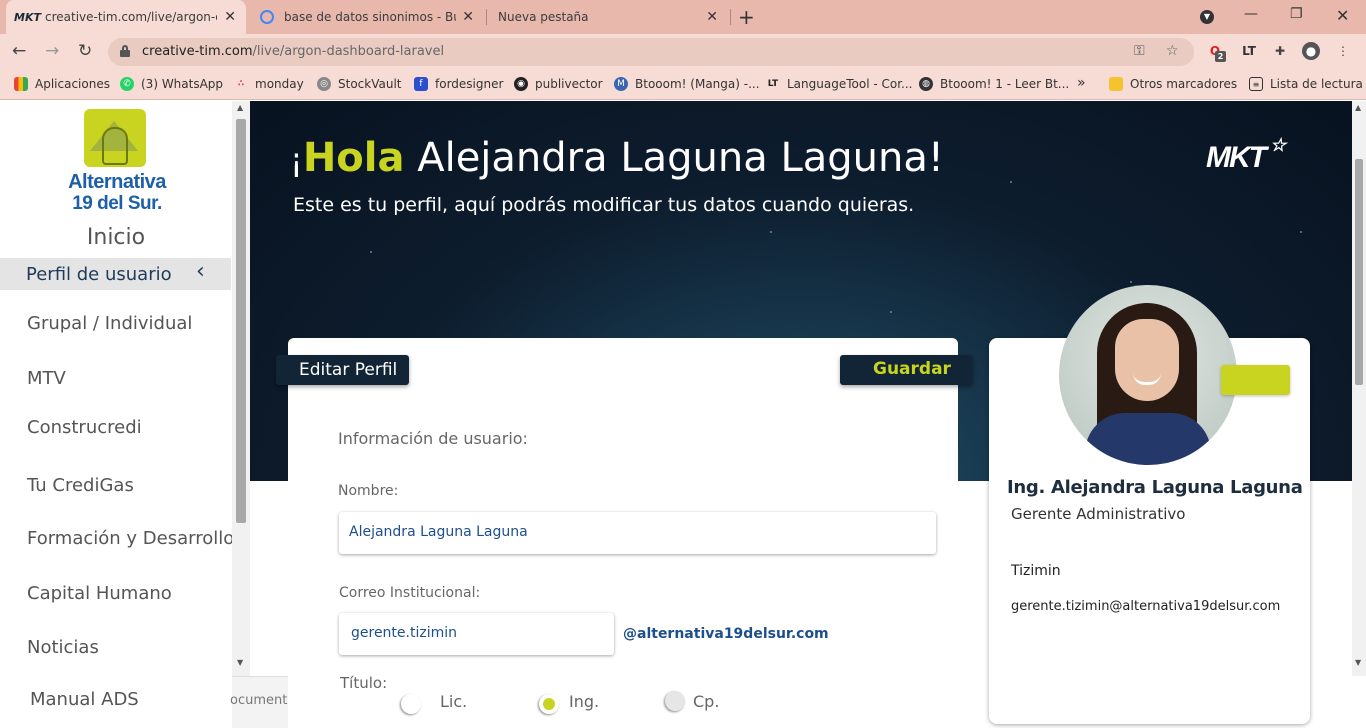 Image resolution: width=1366 pixels, height=728 pixels. I want to click on sidebar-item-perfil: Perfil de usuario ‹, so click(115, 274).